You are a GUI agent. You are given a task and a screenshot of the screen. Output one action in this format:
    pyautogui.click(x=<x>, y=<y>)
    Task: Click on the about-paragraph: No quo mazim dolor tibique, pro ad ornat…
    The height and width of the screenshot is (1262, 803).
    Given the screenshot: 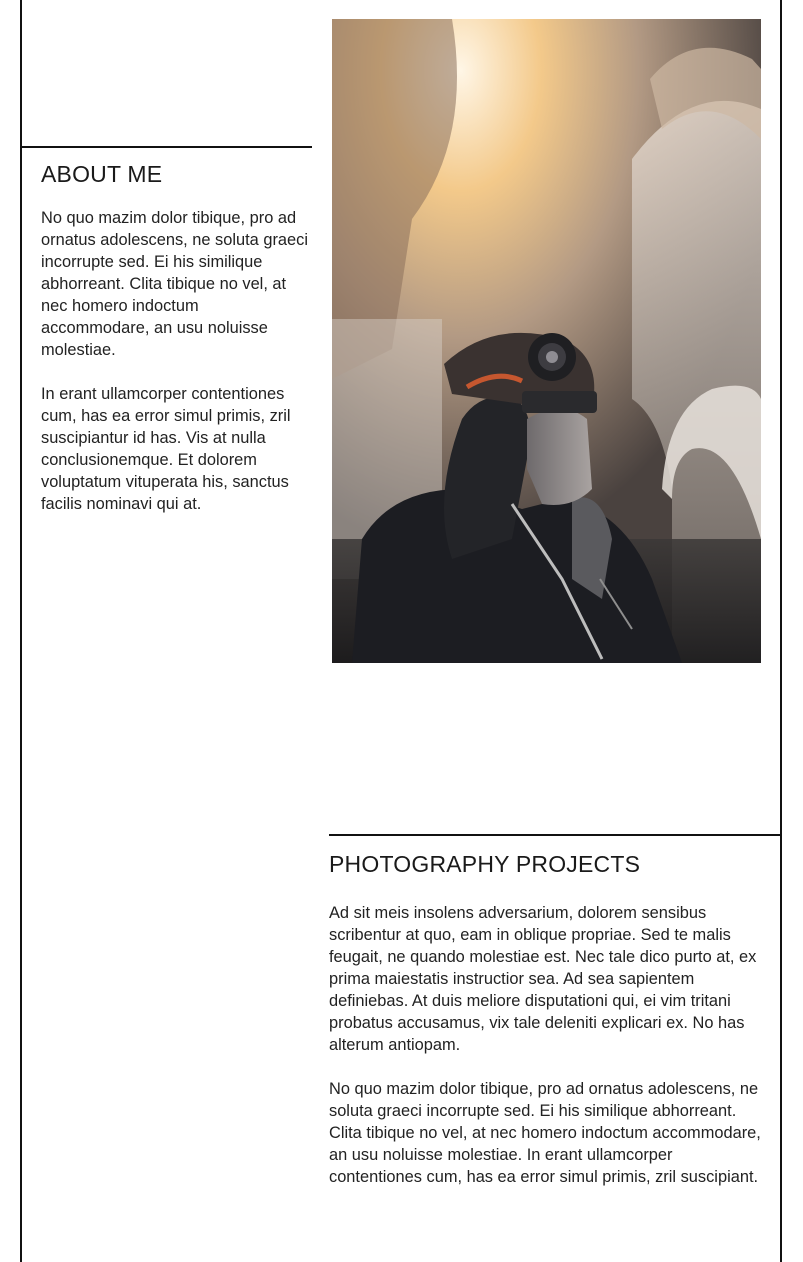 What is the action you would take?
    pyautogui.click(x=174, y=284)
    